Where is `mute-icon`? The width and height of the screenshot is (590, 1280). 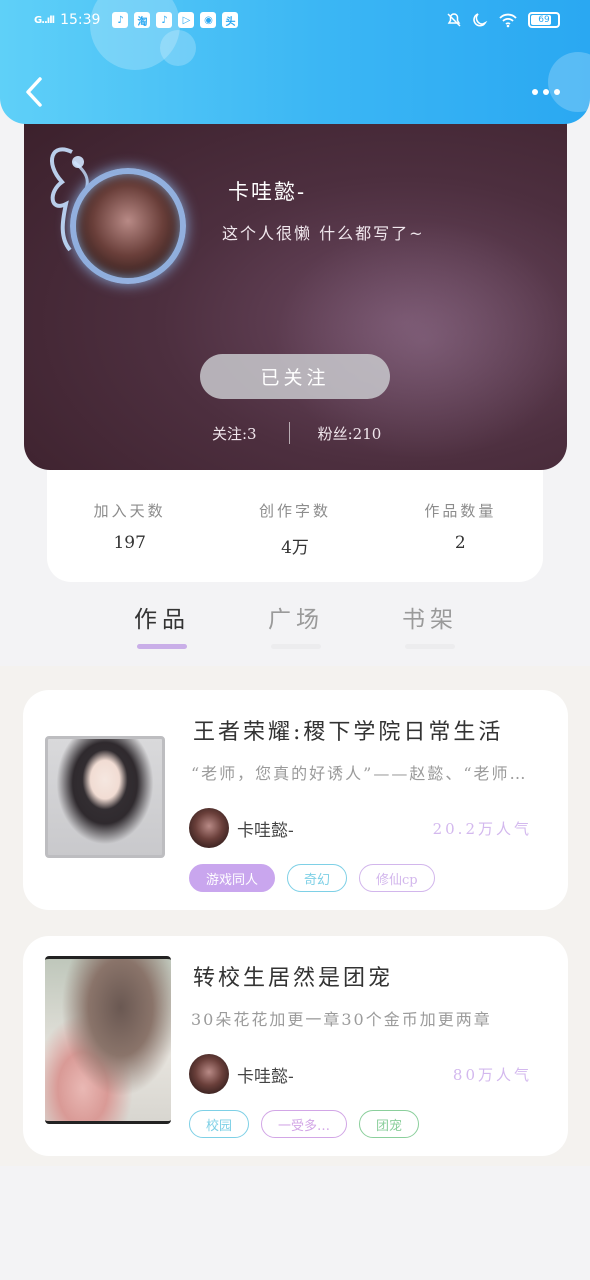
mute-icon is located at coordinates (454, 20).